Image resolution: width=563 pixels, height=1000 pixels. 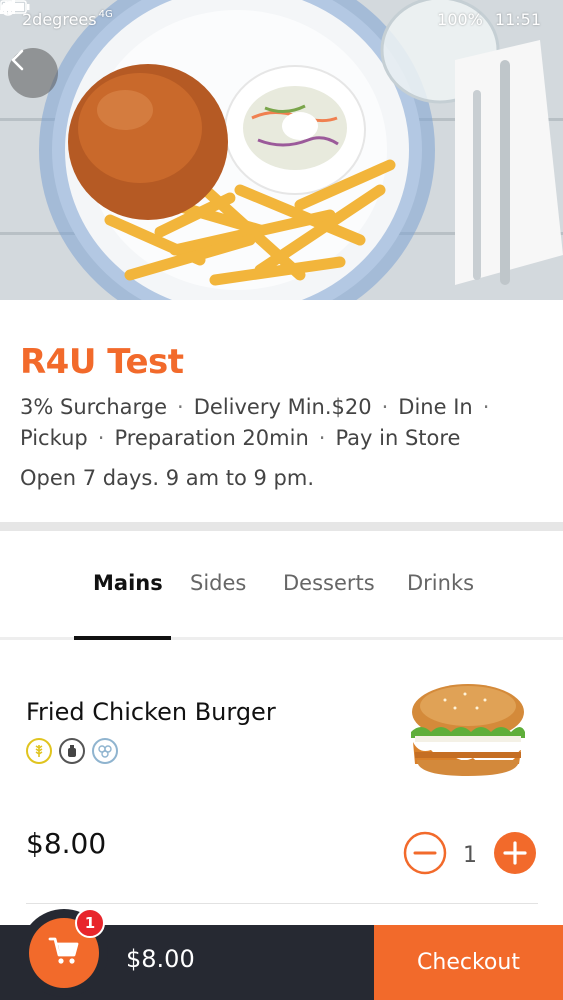 What do you see at coordinates (282, 903) in the screenshot?
I see `item-divider` at bounding box center [282, 903].